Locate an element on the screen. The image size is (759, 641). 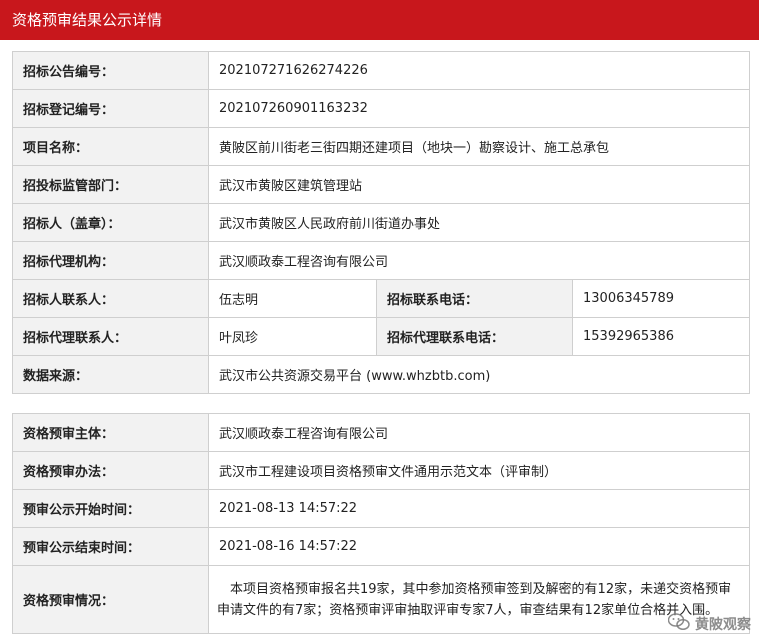
announcement-number: 202107271626274226 is located at coordinates (479, 70).